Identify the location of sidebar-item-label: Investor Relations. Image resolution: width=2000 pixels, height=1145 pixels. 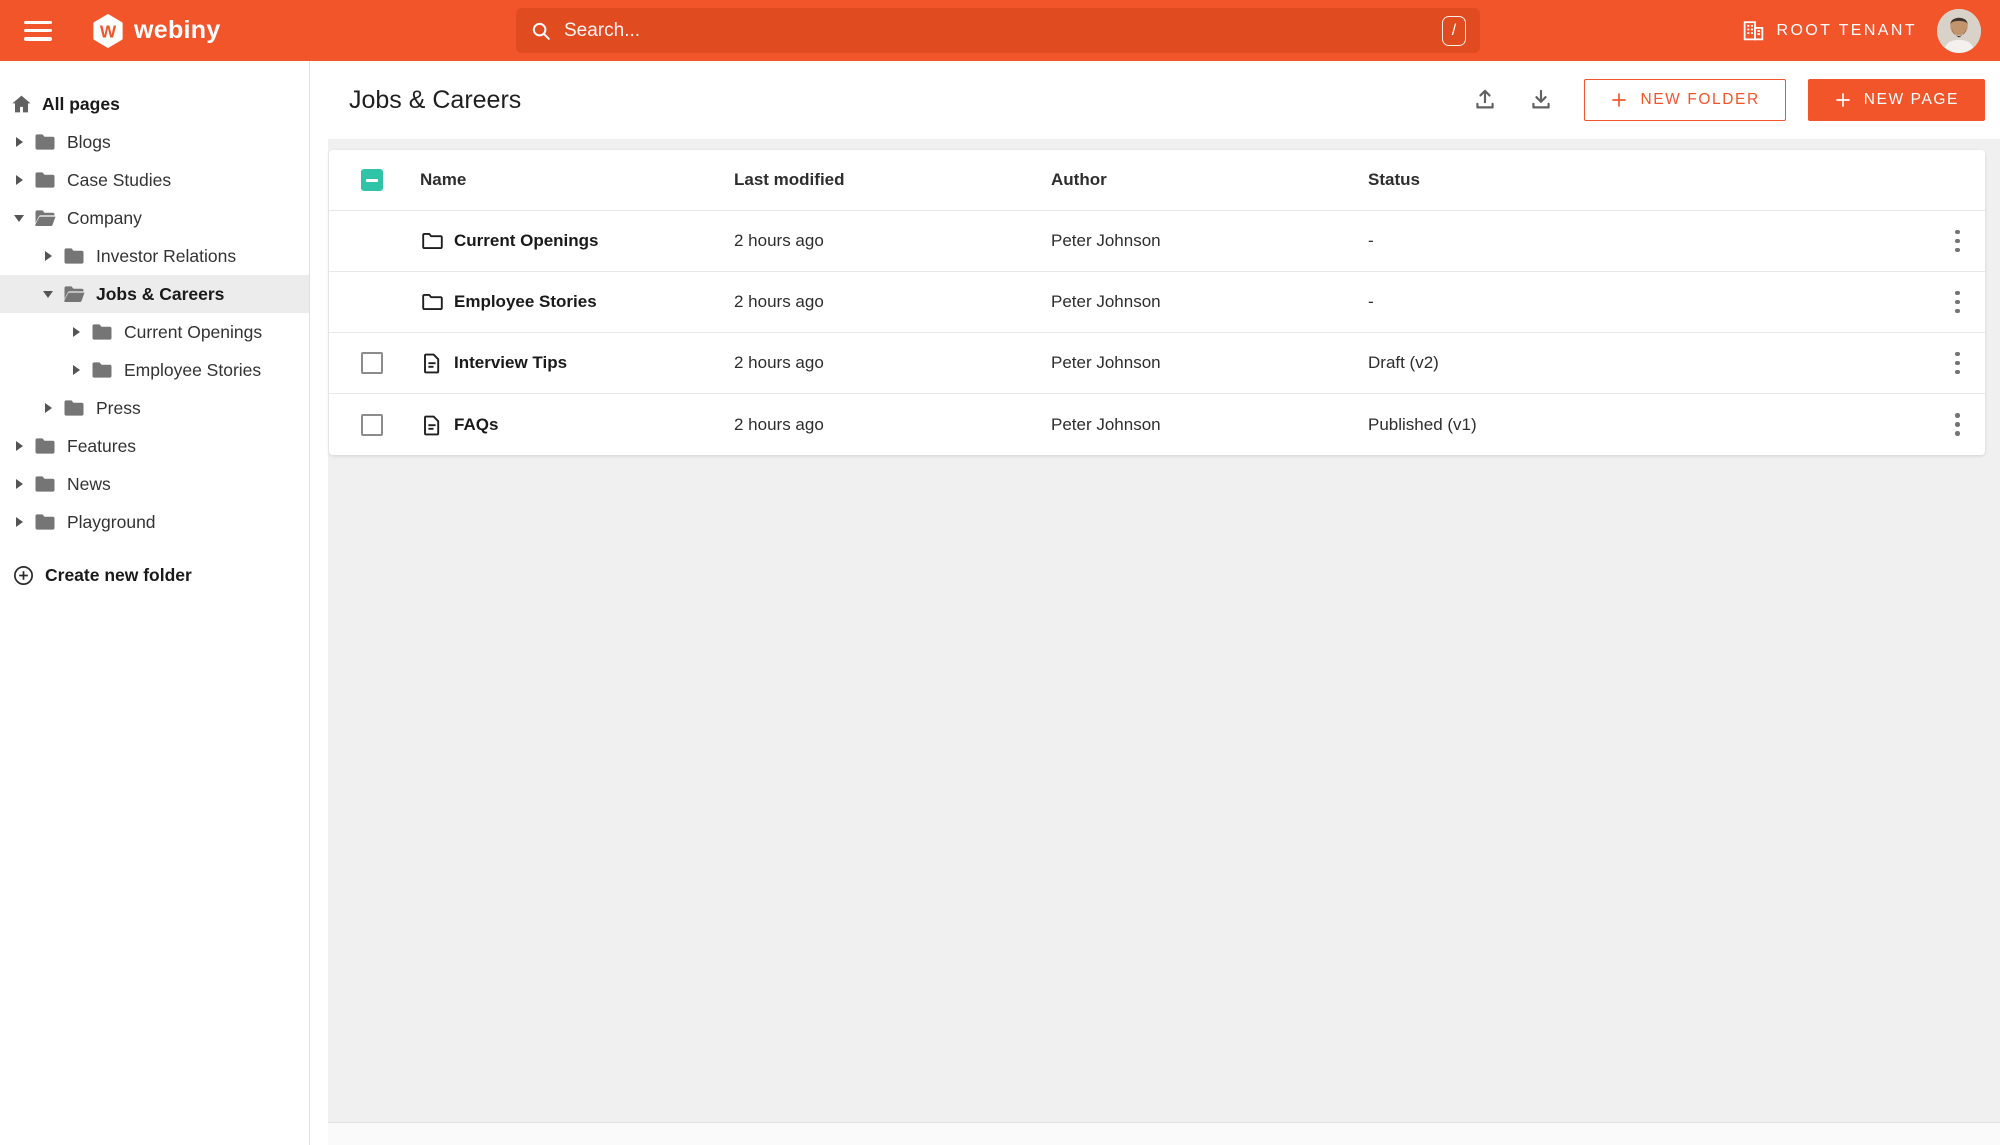
(166, 255).